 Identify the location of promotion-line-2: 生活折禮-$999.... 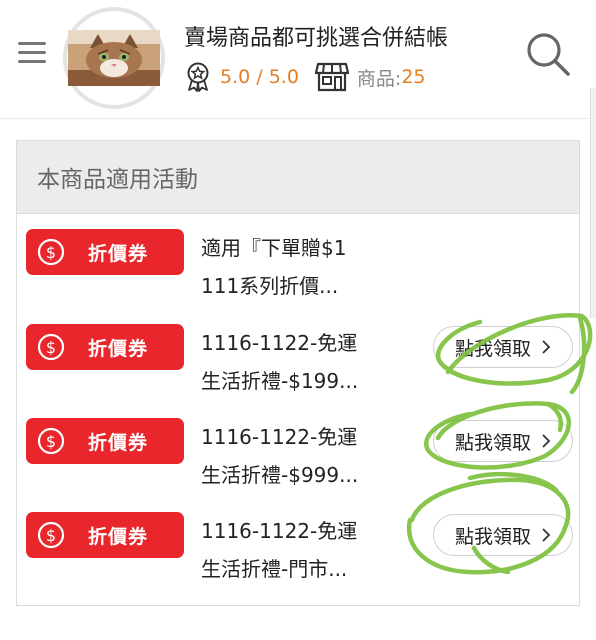
(280, 475).